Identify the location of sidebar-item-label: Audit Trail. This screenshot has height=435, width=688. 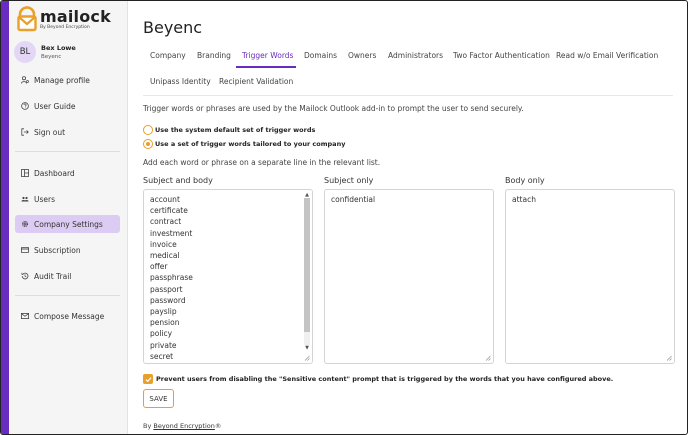
(53, 276).